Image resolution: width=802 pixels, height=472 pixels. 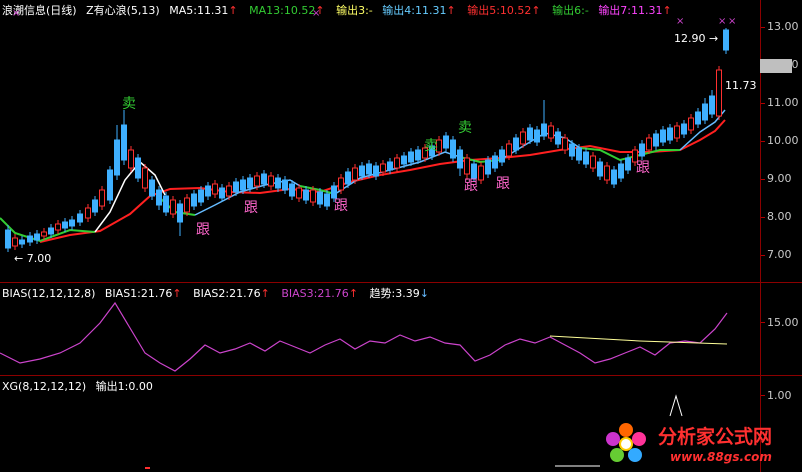 I want to click on watermark-title: 分析家公式网, so click(x=715, y=437).